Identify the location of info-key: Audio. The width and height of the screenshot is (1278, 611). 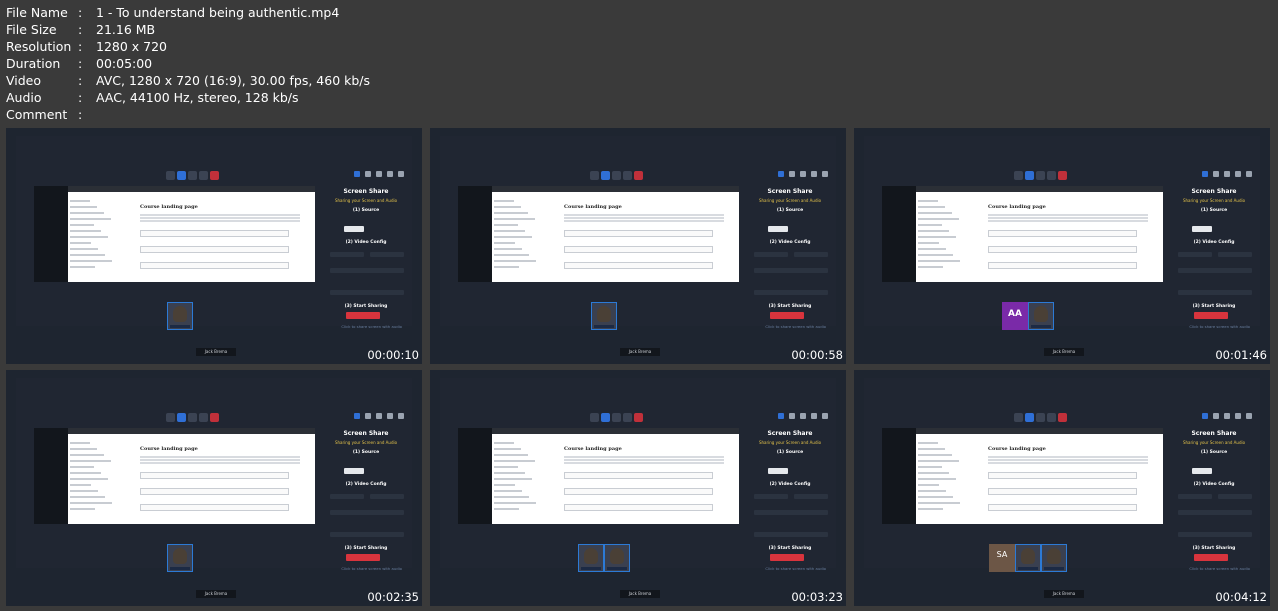
(24, 97).